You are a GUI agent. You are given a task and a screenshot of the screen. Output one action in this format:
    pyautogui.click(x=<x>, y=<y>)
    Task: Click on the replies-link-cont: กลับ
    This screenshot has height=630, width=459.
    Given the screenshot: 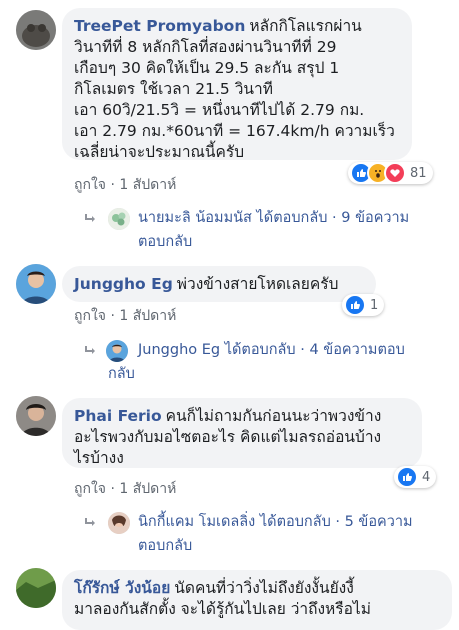 What is the action you would take?
    pyautogui.click(x=121, y=374)
    